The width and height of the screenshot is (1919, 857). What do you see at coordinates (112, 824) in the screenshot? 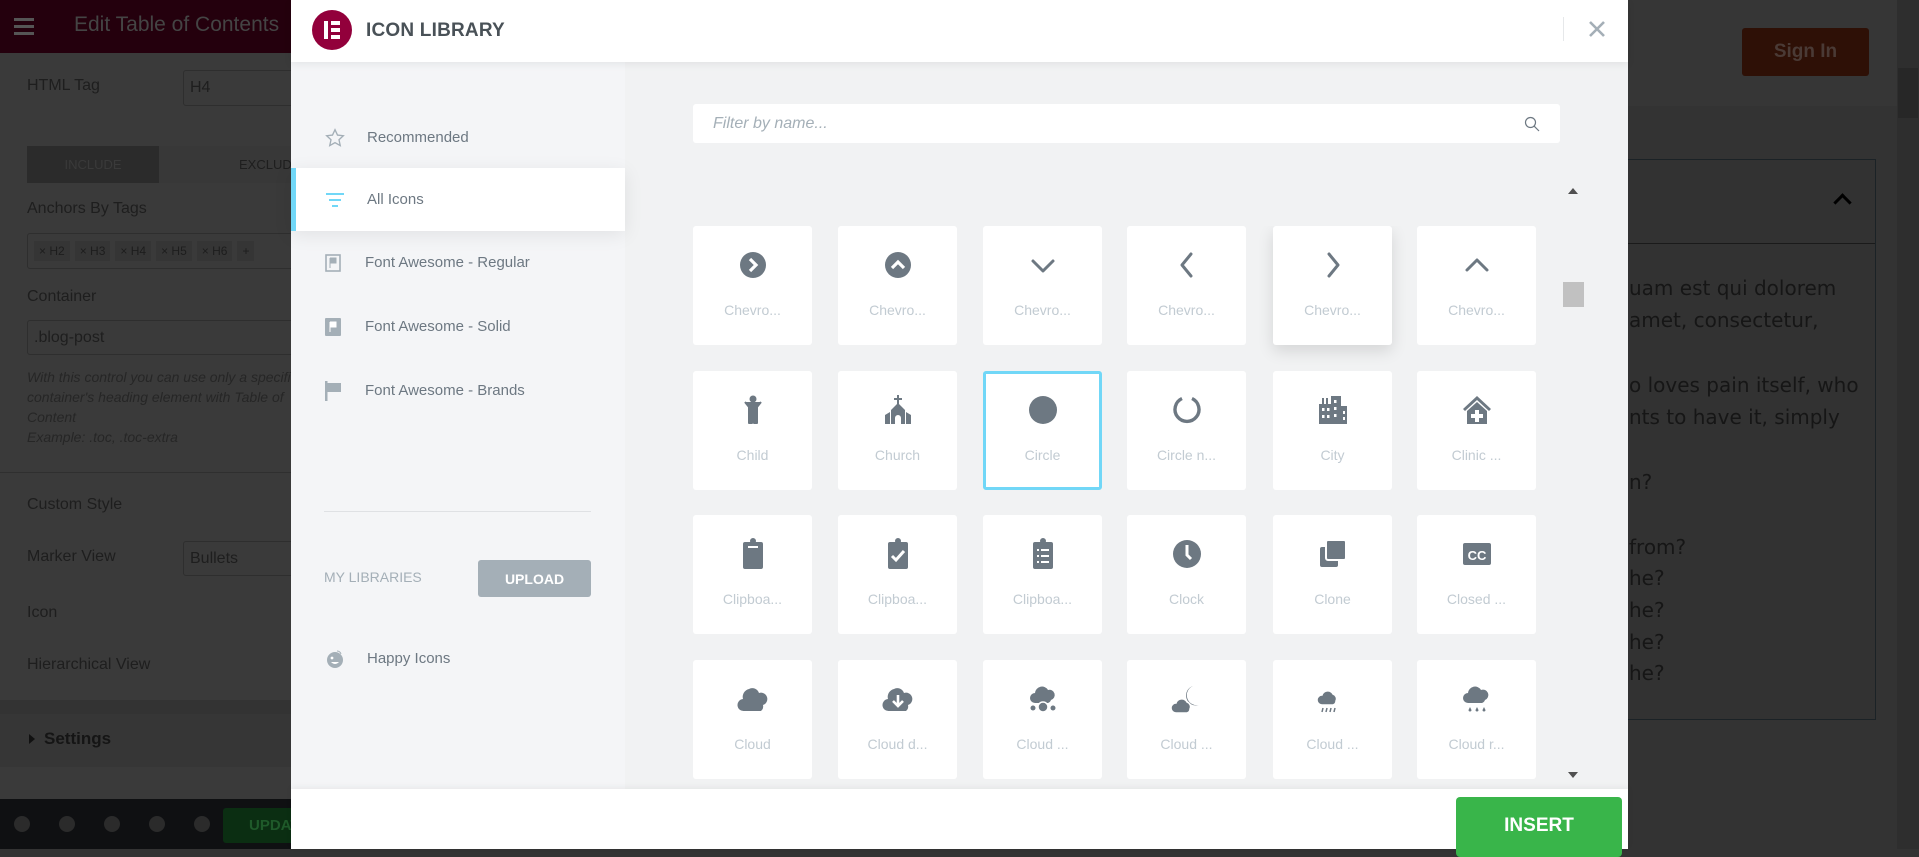
I see `history-icon` at bounding box center [112, 824].